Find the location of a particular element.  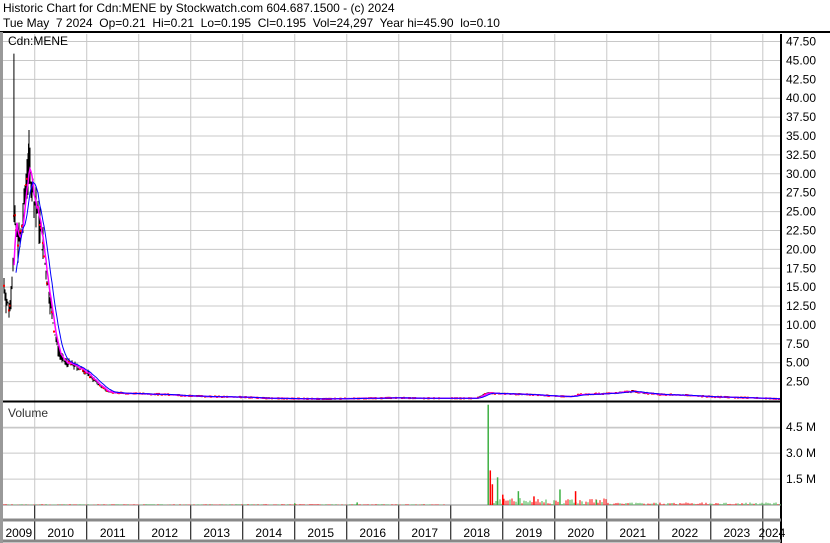

price-tick-label: 37.50 is located at coordinates (801, 117).